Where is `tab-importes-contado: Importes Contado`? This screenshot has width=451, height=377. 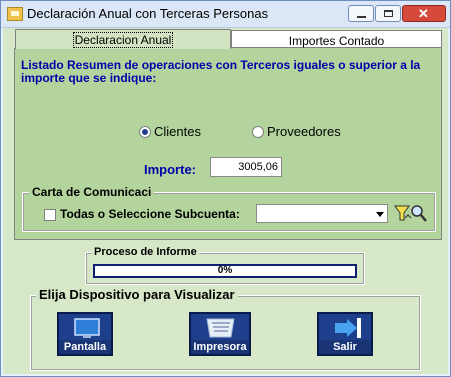 tab-importes-contado: Importes Contado is located at coordinates (336, 39).